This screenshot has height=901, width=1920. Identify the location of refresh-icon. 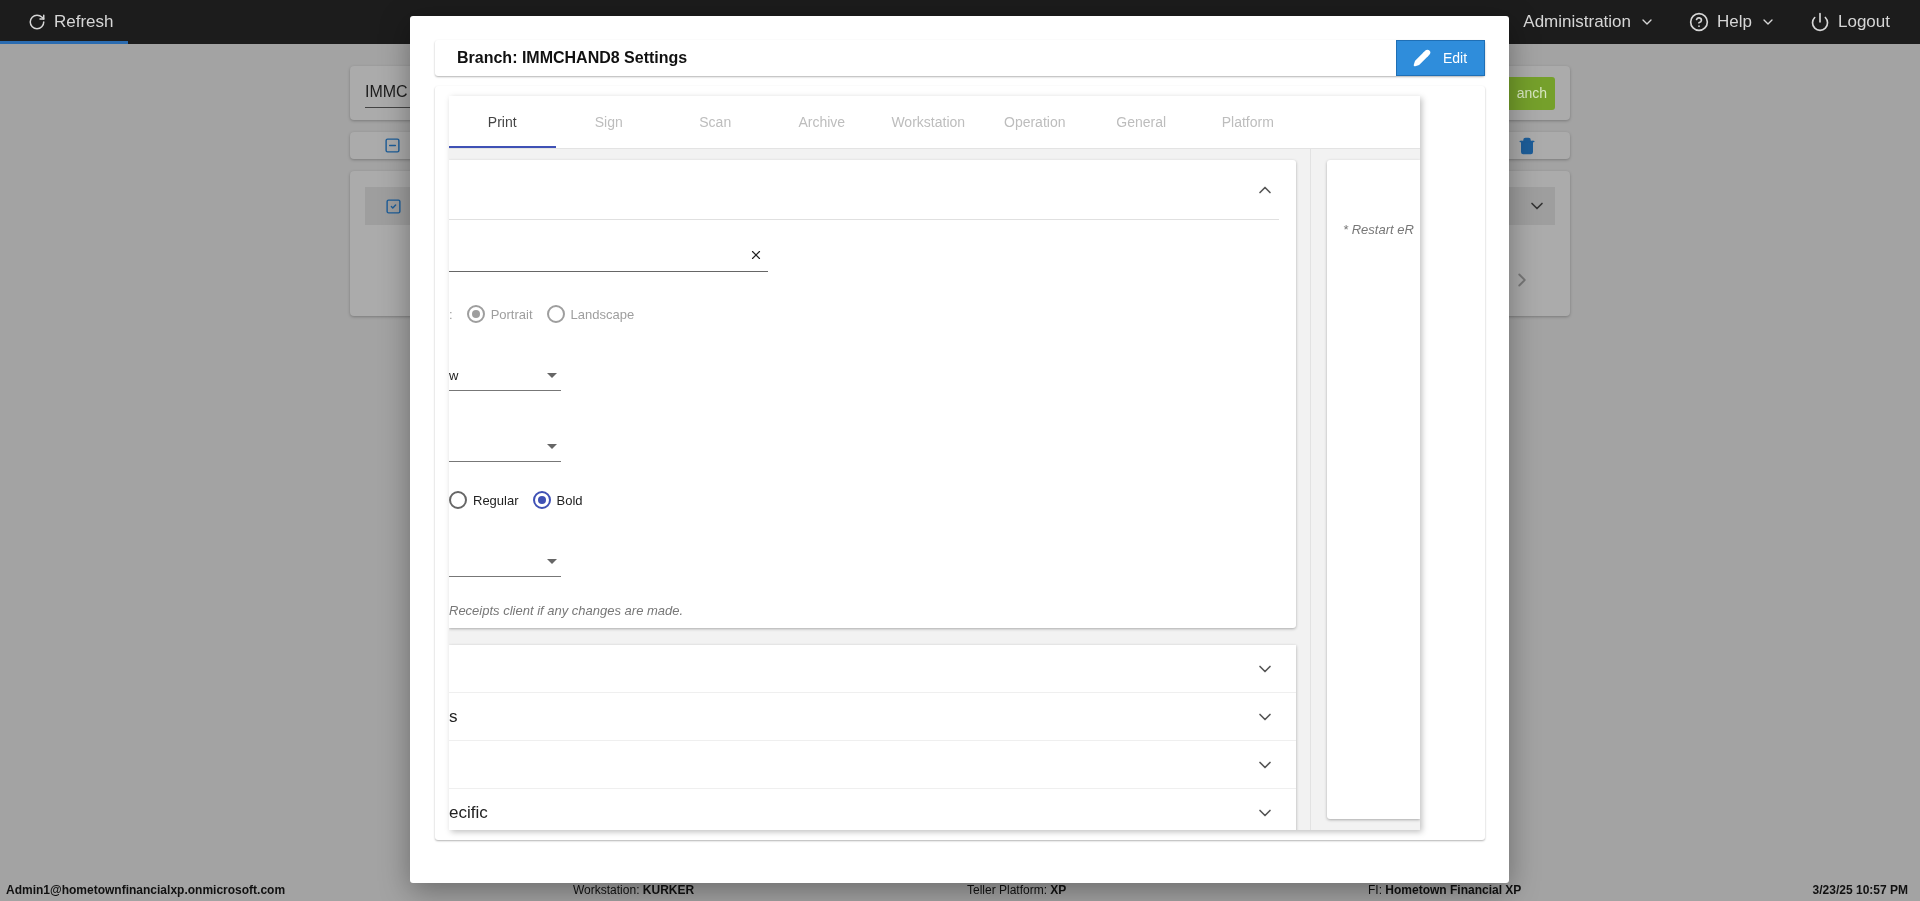
(37, 22).